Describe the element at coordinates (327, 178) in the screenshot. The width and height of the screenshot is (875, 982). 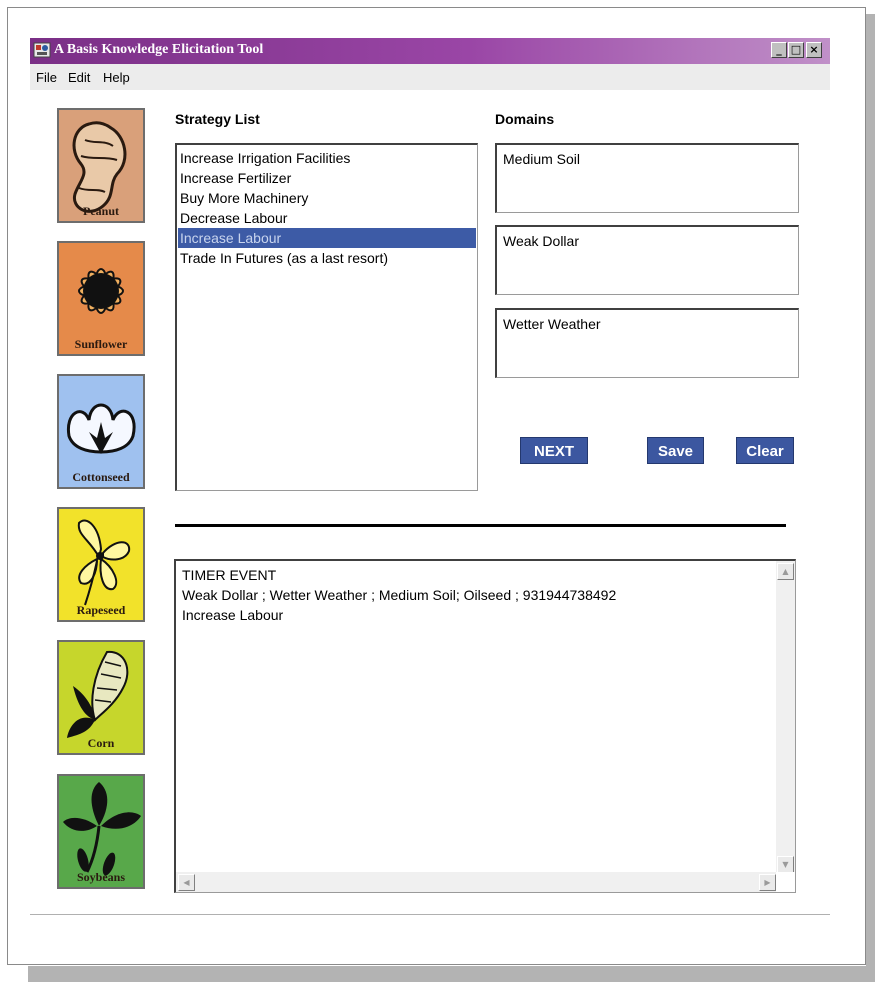
I see `strategy-item: Increase Fertilizer` at that location.